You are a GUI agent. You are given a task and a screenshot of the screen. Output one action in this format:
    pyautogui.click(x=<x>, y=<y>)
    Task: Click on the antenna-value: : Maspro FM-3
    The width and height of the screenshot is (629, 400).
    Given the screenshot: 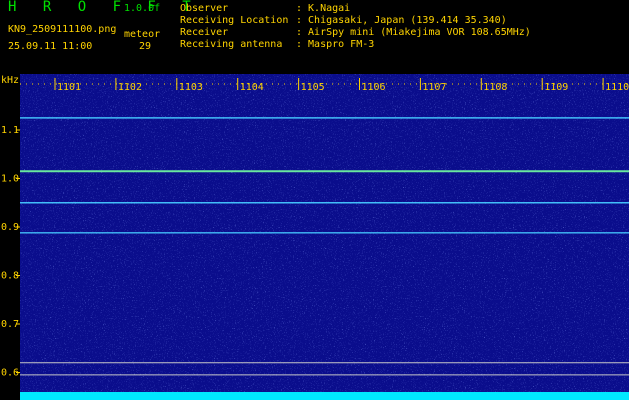 What is the action you would take?
    pyautogui.click(x=335, y=44)
    